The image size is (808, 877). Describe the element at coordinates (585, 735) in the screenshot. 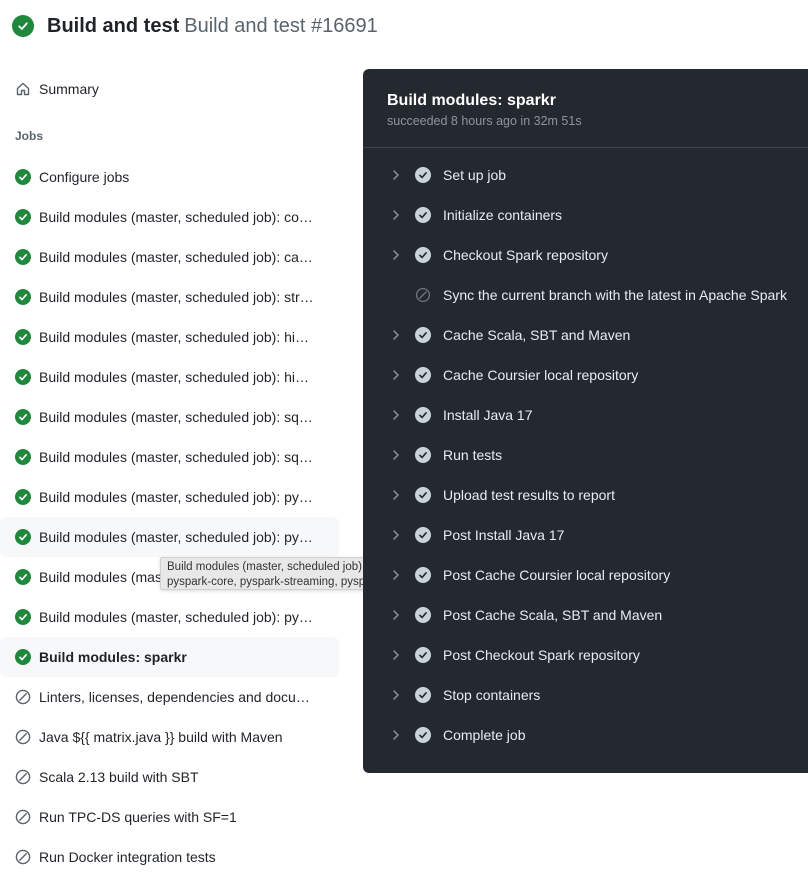

I see `job-step: Complete job` at that location.